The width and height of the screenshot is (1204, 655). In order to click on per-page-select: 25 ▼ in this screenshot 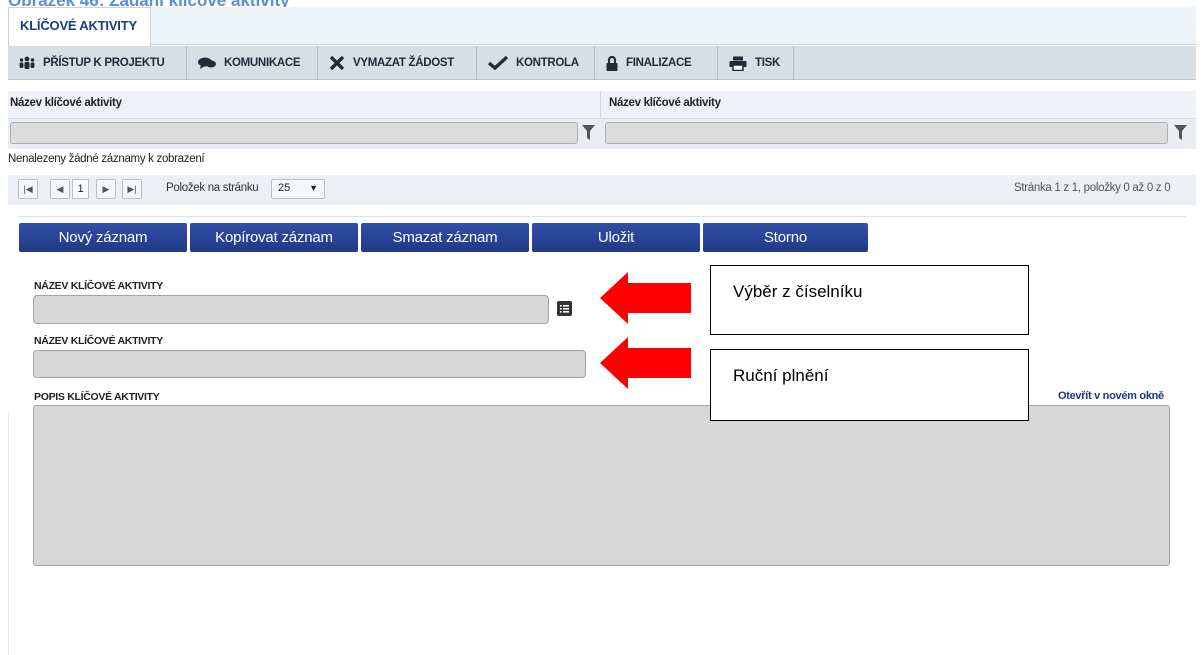, I will do `click(298, 189)`.